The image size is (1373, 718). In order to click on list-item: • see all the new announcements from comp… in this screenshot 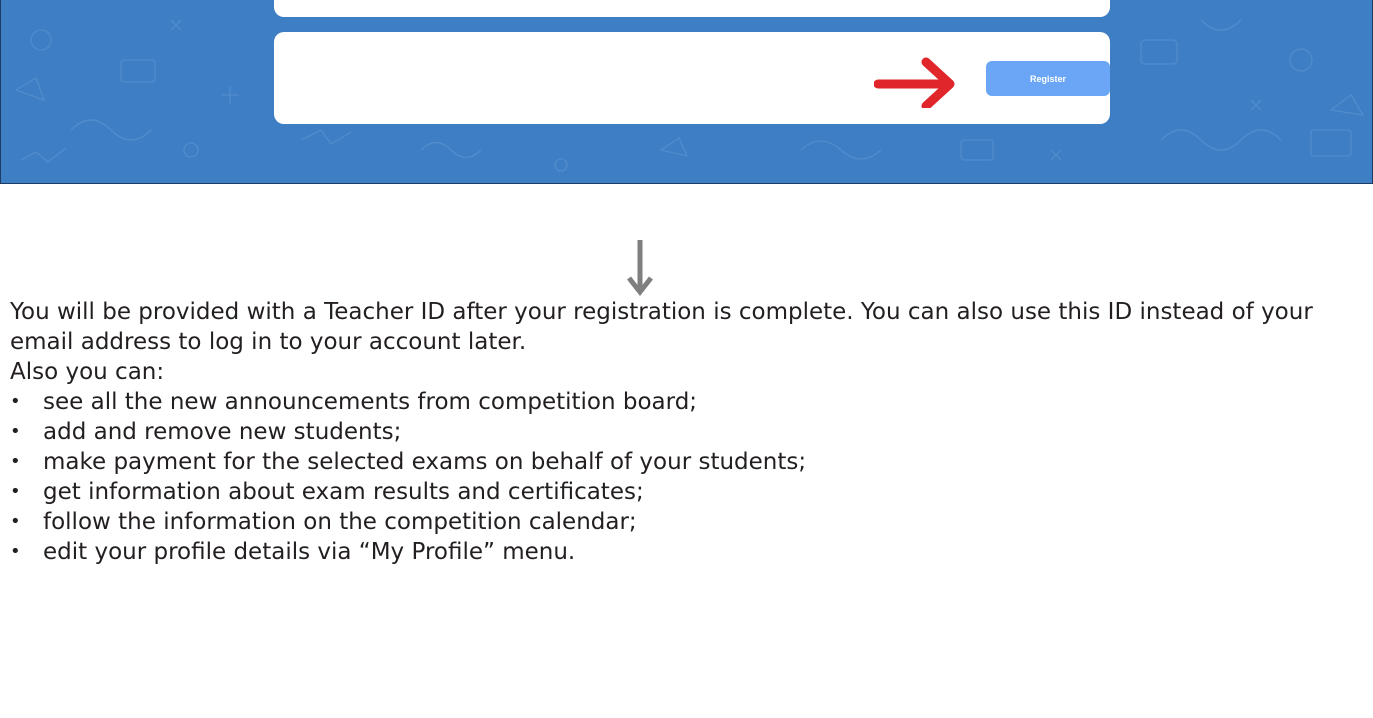, I will do `click(354, 402)`.